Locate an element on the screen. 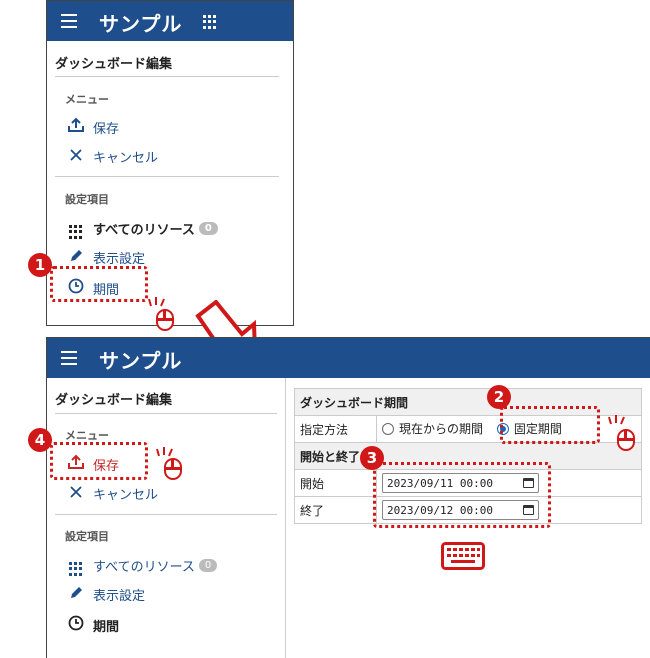  apps-grid-icon is located at coordinates (210, 22).